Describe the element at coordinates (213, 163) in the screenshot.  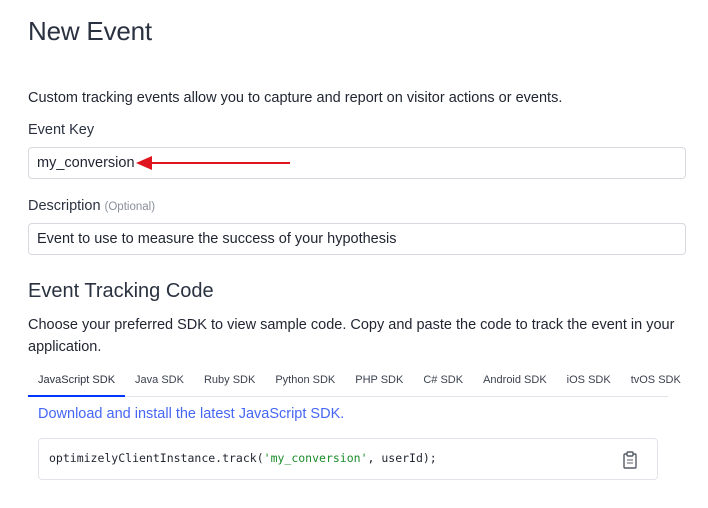
I see `annotation-arrow-icon` at that location.